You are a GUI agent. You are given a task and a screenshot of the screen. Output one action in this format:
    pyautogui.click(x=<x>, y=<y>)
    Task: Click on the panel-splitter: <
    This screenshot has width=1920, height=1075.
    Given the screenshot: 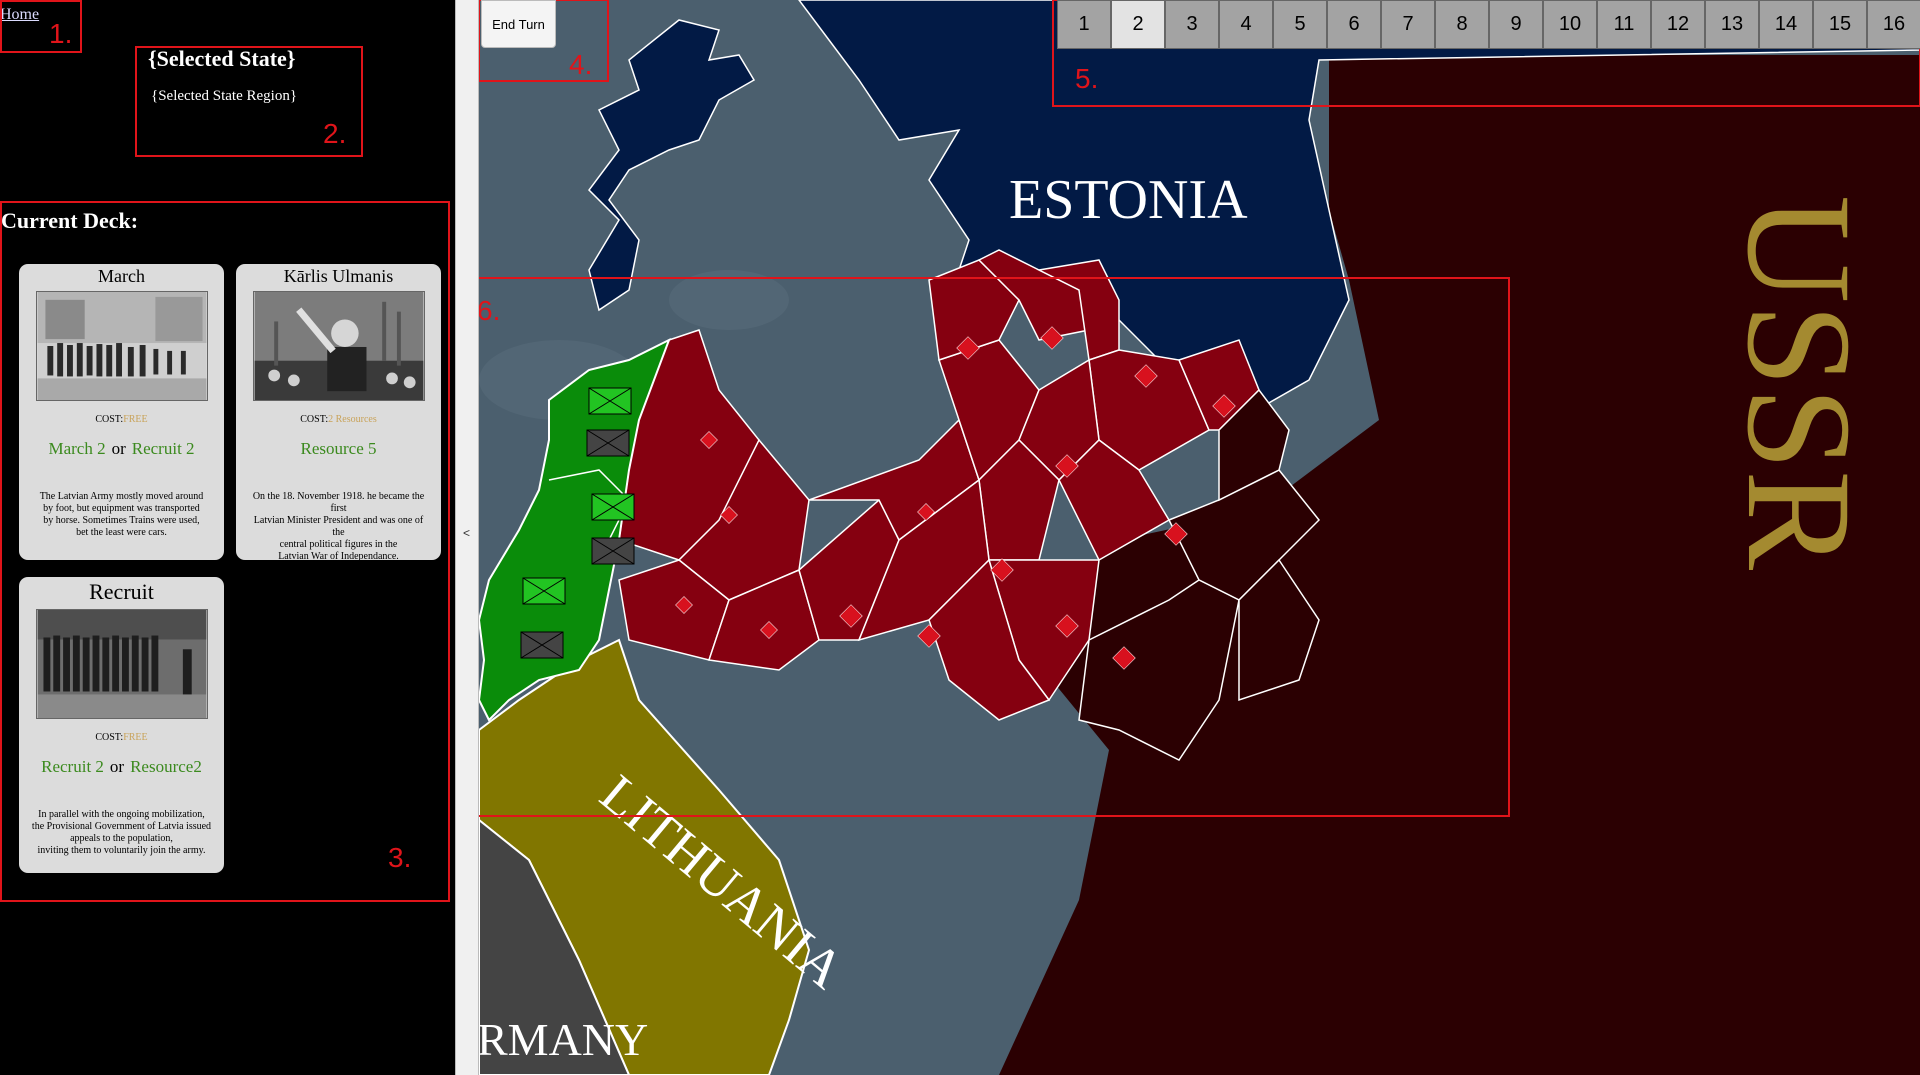 What is the action you would take?
    pyautogui.click(x=467, y=537)
    